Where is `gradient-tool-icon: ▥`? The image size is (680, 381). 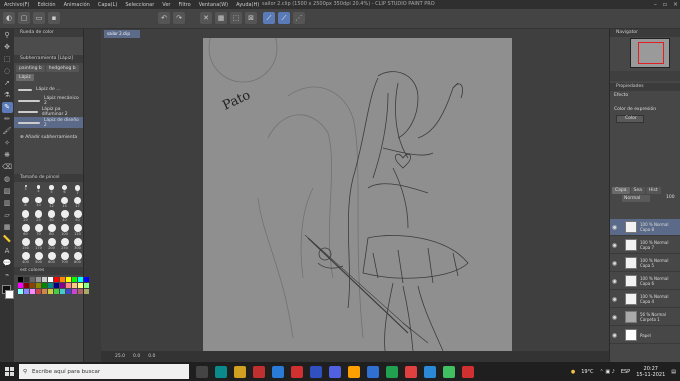 gradient-tool-icon: ▥ is located at coordinates (7, 203).